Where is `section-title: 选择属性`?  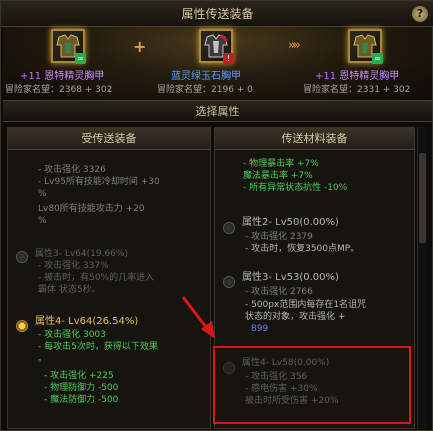
section-title: 选择属性 is located at coordinates (217, 111).